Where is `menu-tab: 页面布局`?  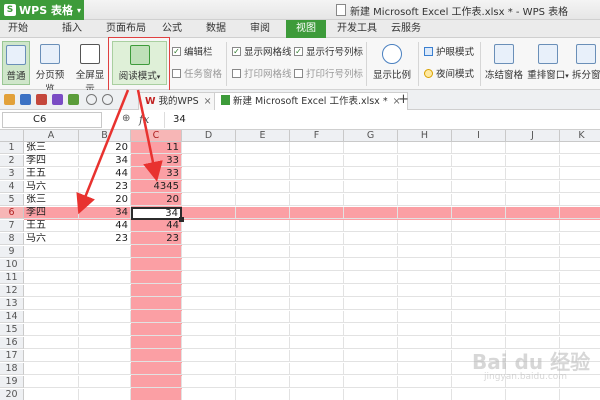 menu-tab: 页面布局 is located at coordinates (126, 29).